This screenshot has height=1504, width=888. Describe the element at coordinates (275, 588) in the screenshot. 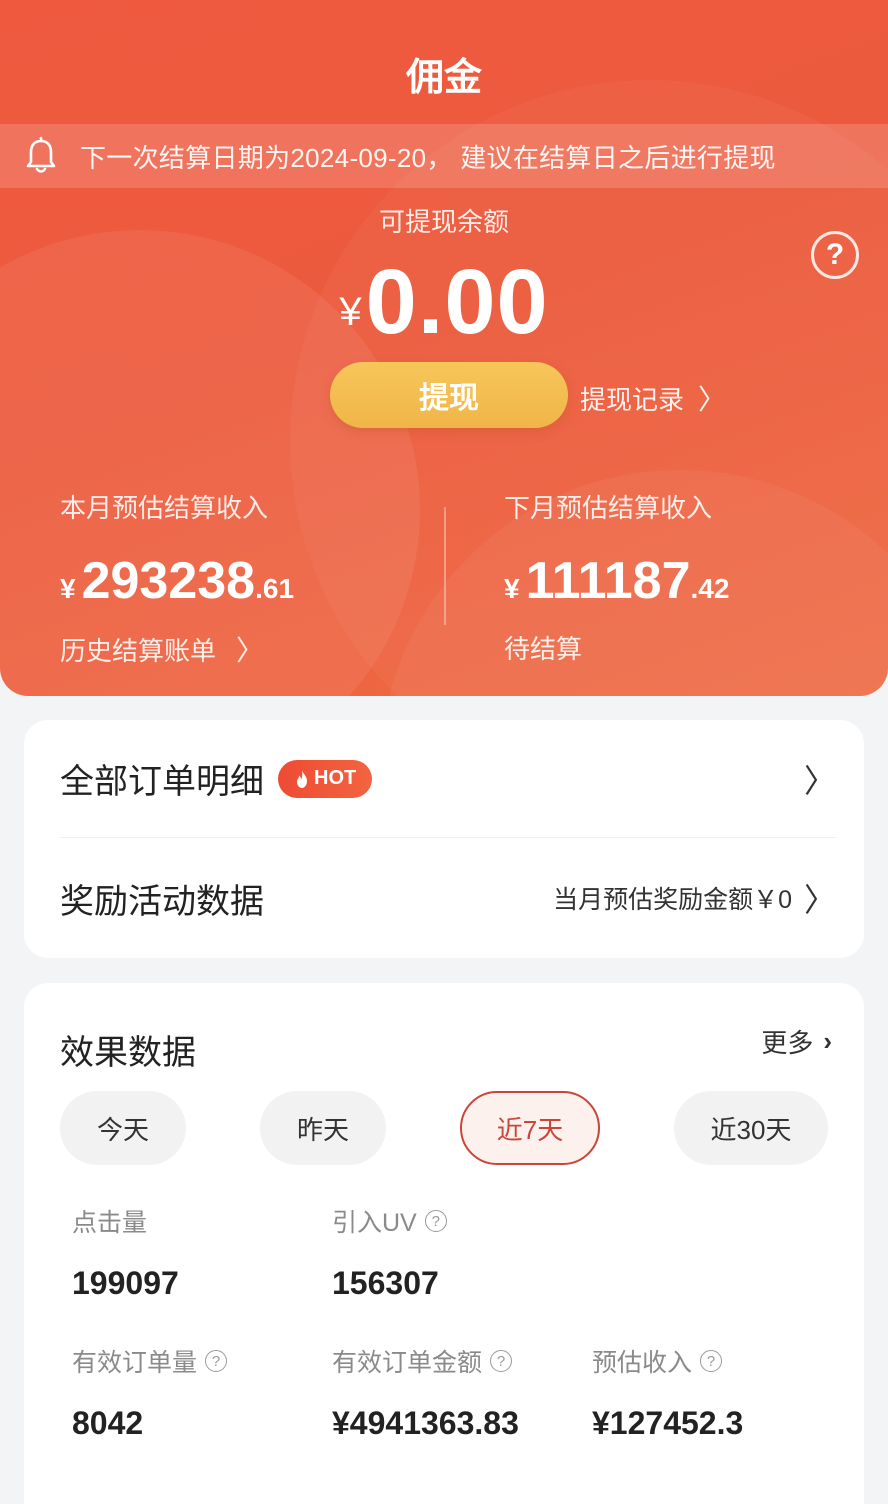

I see `this-month-decimal: .61` at that location.